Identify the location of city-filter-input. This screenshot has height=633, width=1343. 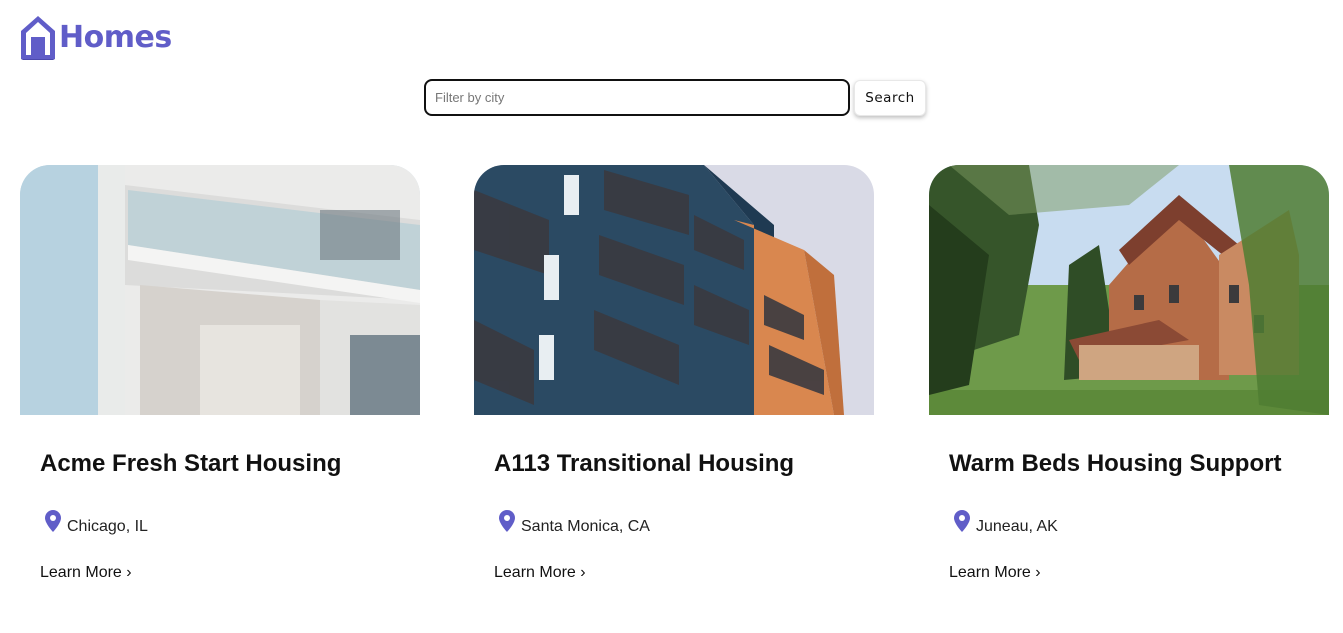
(637, 97).